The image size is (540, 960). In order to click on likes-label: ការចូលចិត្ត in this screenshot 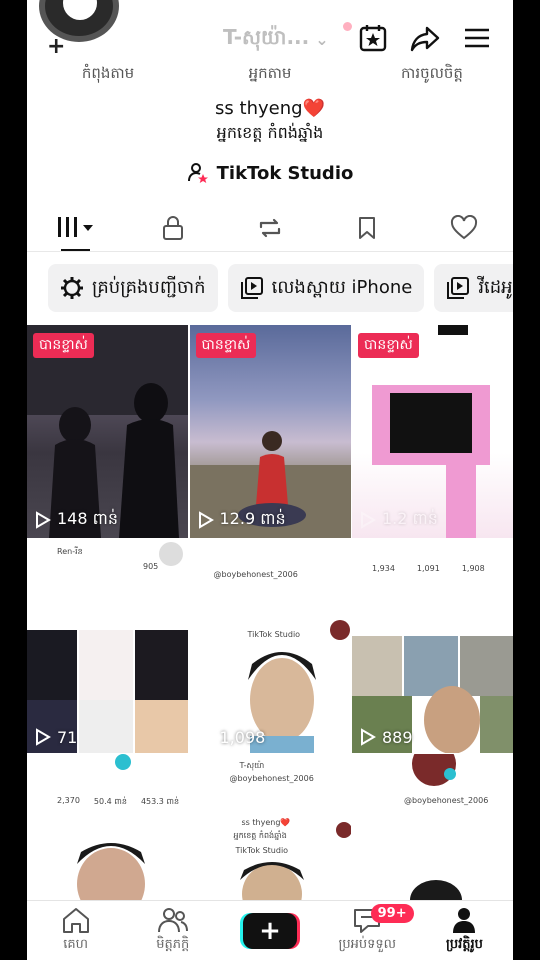, I will do `click(432, 75)`.